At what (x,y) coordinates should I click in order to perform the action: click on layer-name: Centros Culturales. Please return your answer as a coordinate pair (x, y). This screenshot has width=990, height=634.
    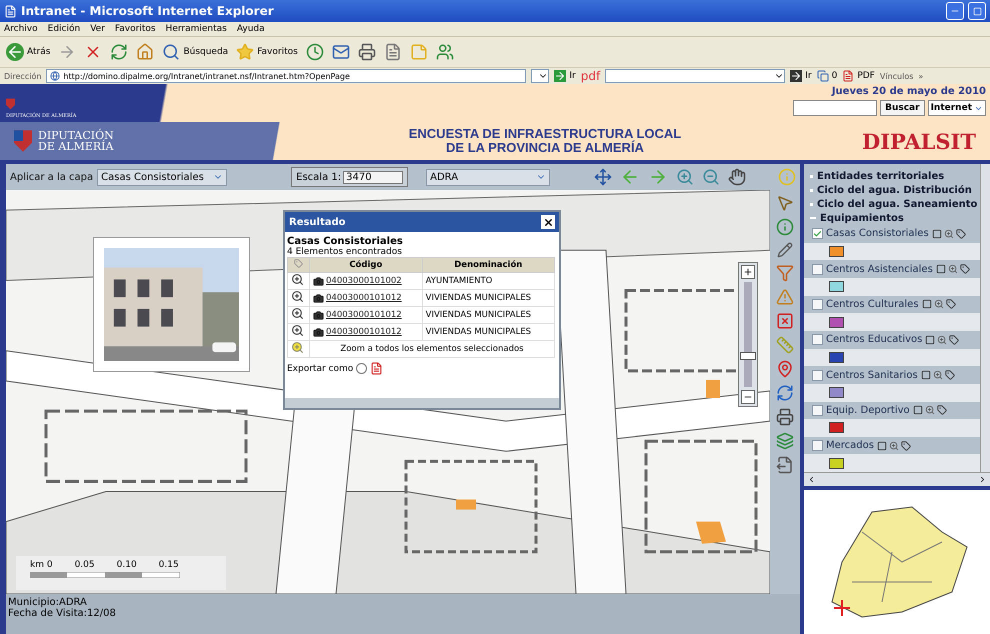
    Looking at the image, I should click on (872, 304).